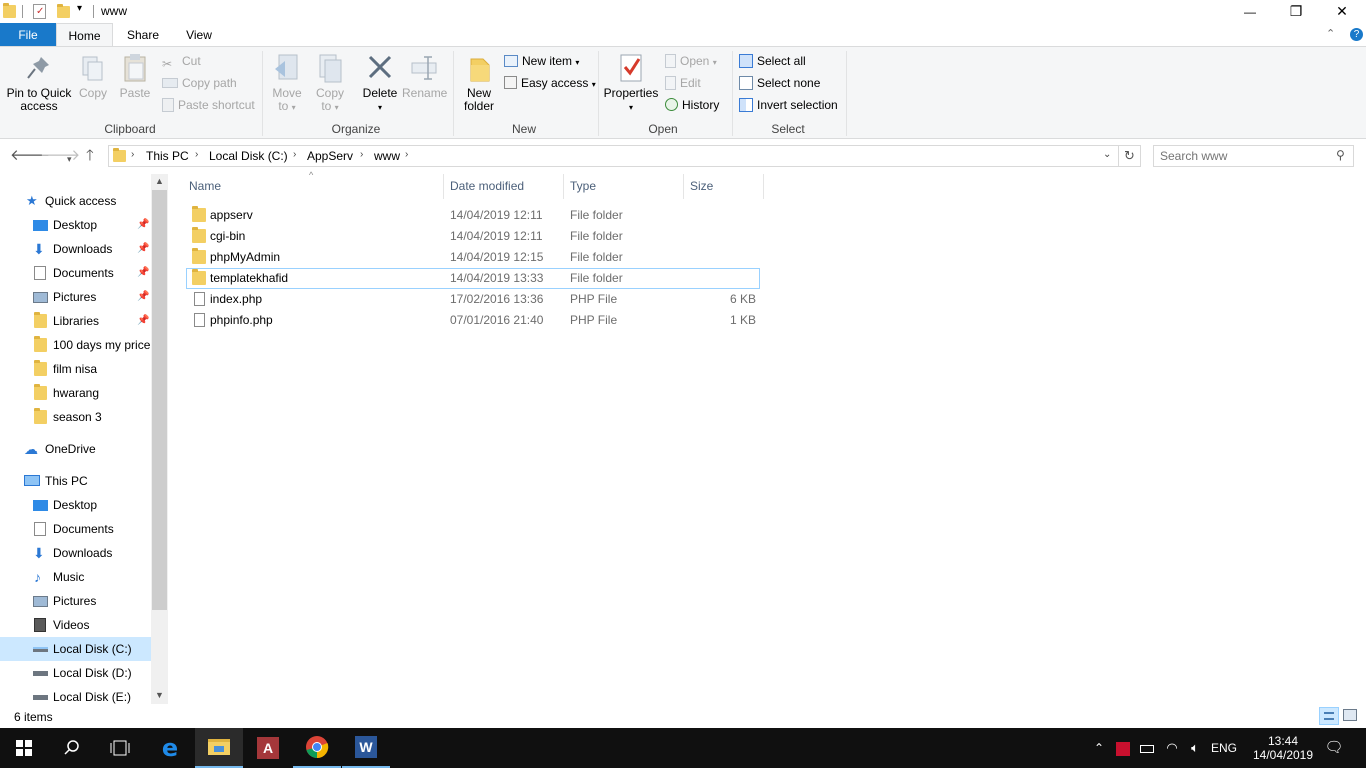 This screenshot has height=768, width=1366. Describe the element at coordinates (1195, 748) in the screenshot. I see `volume-icon: 🔈︎` at that location.